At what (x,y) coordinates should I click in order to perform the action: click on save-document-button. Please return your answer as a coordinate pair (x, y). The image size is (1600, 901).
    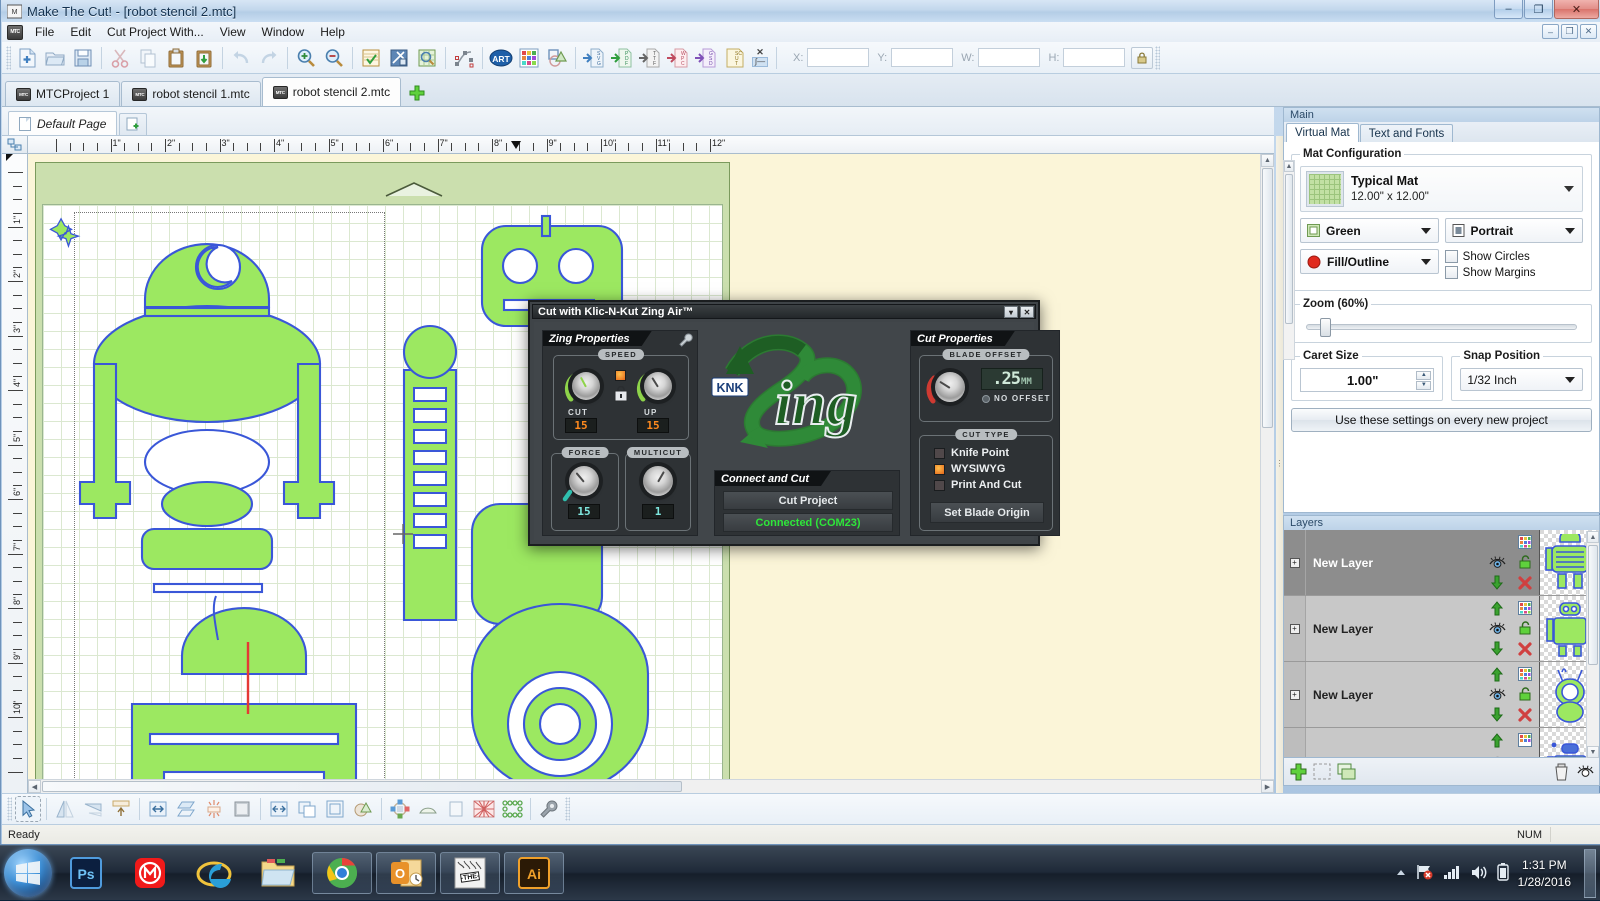
    Looking at the image, I should click on (83, 58).